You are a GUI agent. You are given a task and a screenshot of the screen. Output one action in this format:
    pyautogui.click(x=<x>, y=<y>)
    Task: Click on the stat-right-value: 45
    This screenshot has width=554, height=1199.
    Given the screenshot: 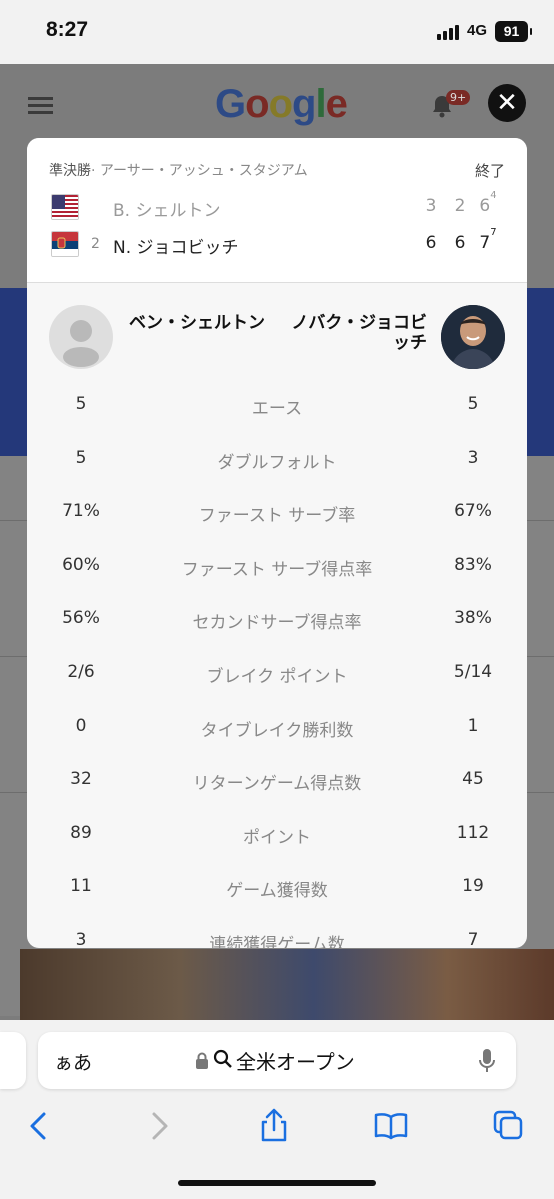 What is the action you would take?
    pyautogui.click(x=473, y=779)
    